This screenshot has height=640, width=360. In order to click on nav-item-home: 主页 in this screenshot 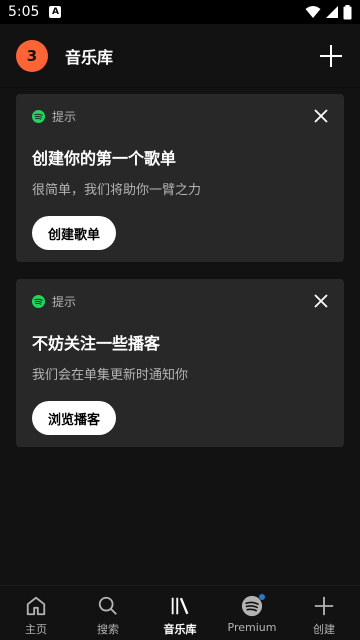, I will do `click(36, 613)`.